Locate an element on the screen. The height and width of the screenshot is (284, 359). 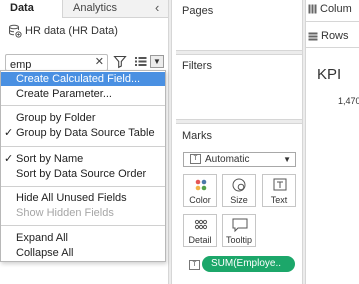
marks-card-title: Marks is located at coordinates (197, 136).